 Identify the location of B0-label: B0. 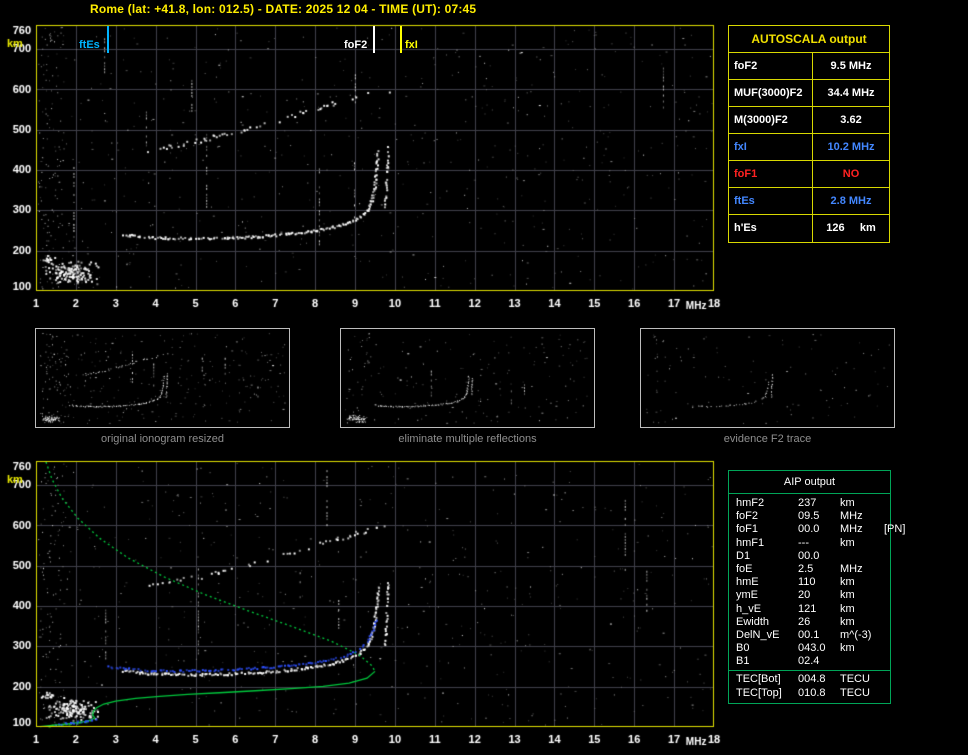
(743, 648).